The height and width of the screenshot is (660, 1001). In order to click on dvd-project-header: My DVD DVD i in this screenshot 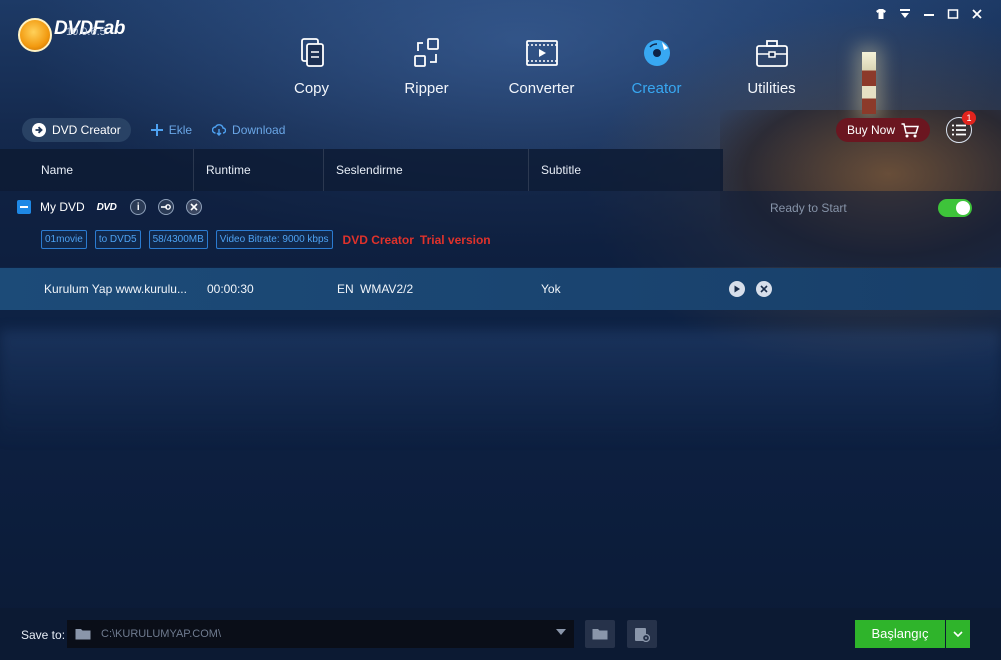, I will do `click(115, 207)`.